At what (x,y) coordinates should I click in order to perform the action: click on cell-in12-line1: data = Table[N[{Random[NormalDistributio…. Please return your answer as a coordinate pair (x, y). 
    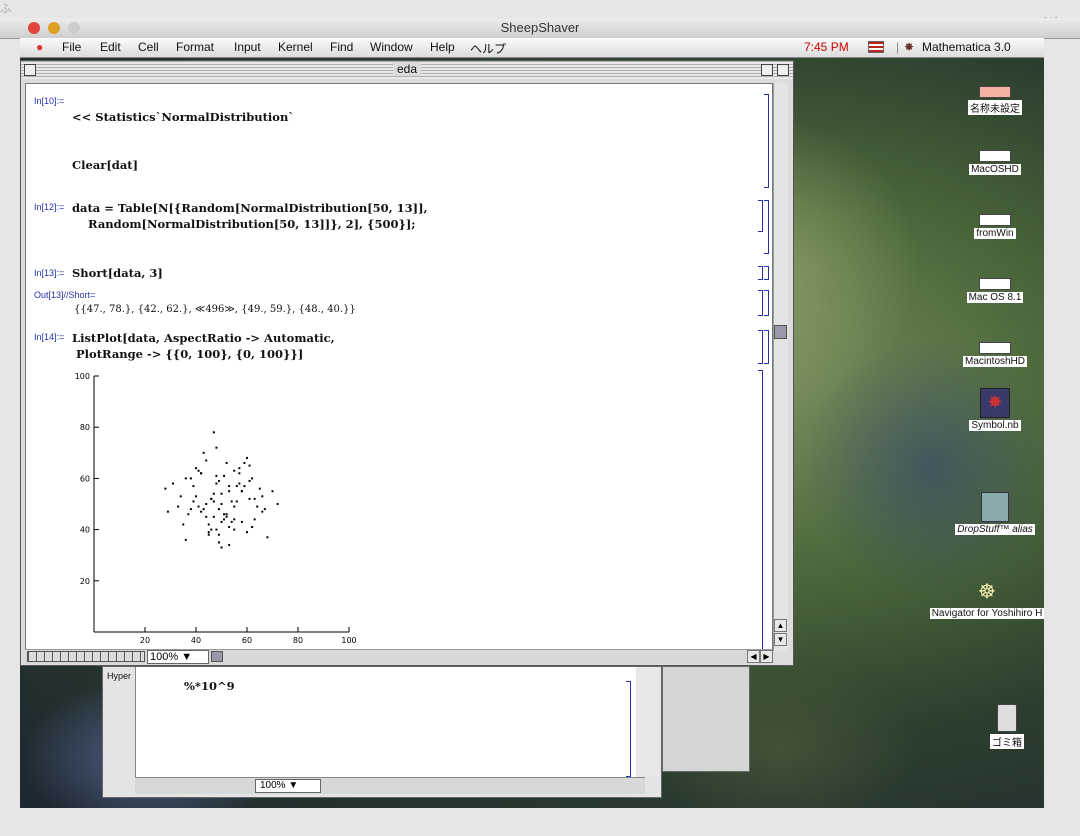
    Looking at the image, I should click on (250, 208).